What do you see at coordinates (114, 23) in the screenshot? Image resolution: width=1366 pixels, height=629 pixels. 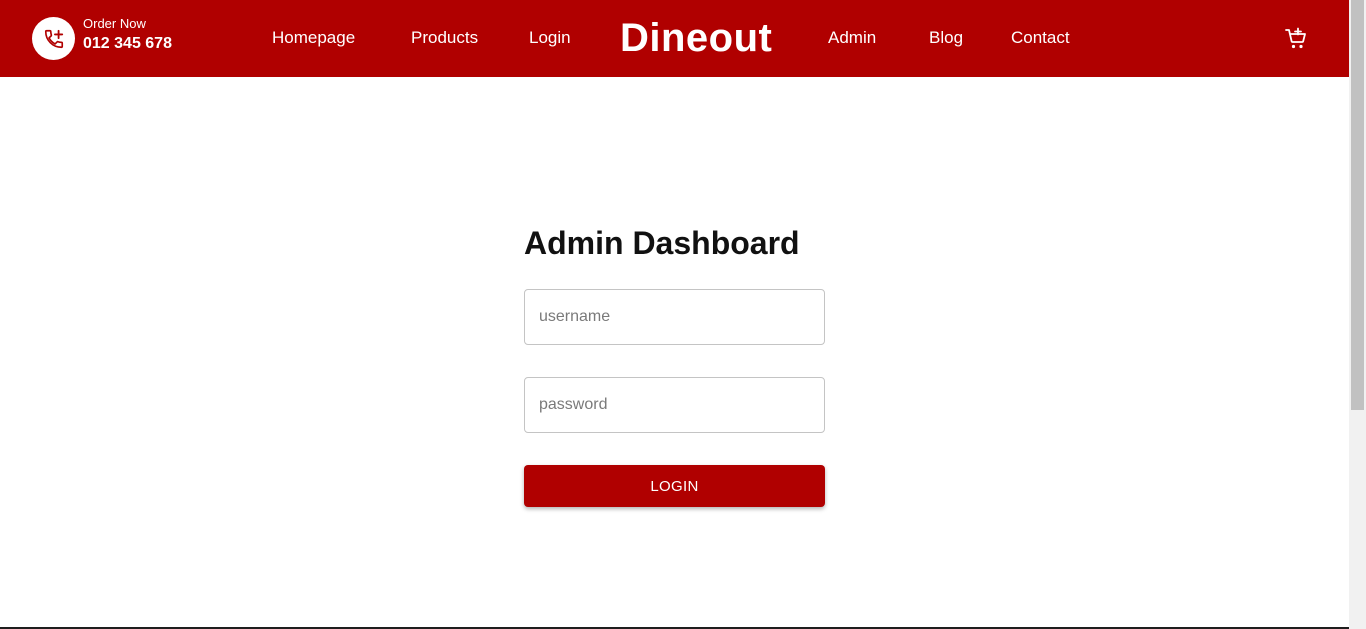 I see `order-now-label: Order Now` at bounding box center [114, 23].